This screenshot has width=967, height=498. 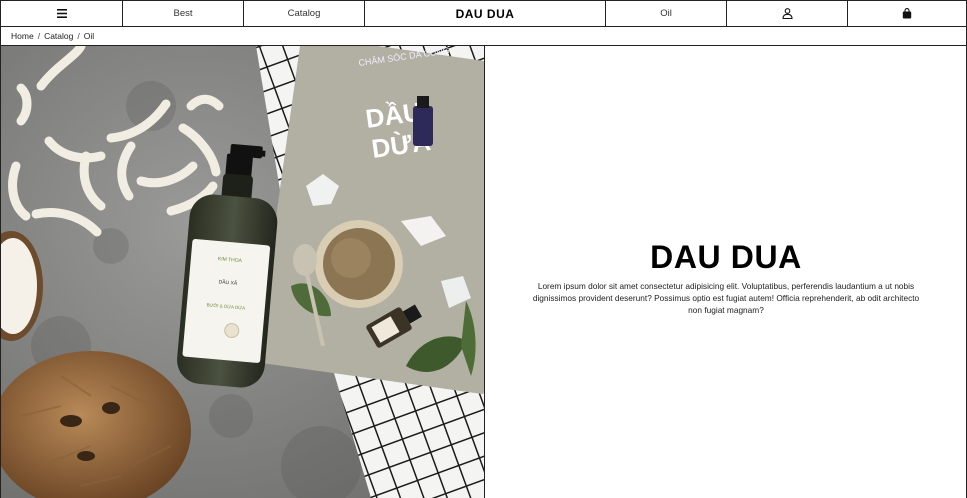 I want to click on account-button, so click(x=786, y=13).